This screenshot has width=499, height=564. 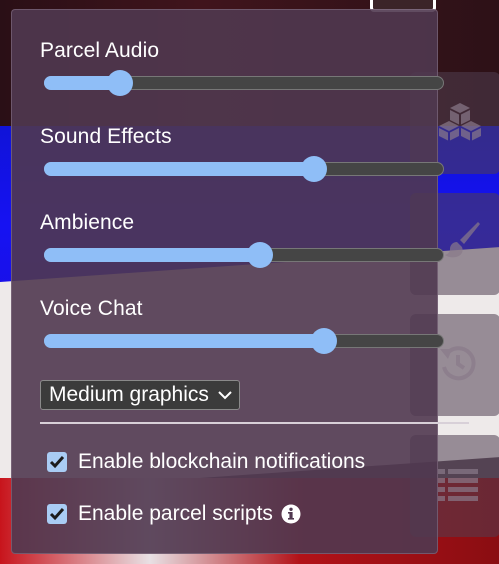 I want to click on voice-chat-slider, so click(x=244, y=341).